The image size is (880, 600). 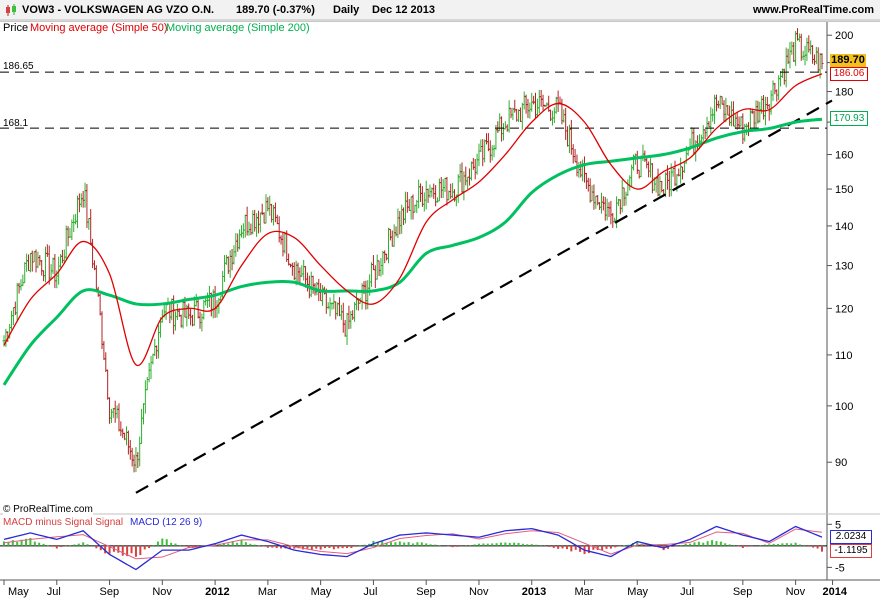 What do you see at coordinates (166, 522) in the screenshot?
I see `legend-macd: MACD (12 26 9)` at bounding box center [166, 522].